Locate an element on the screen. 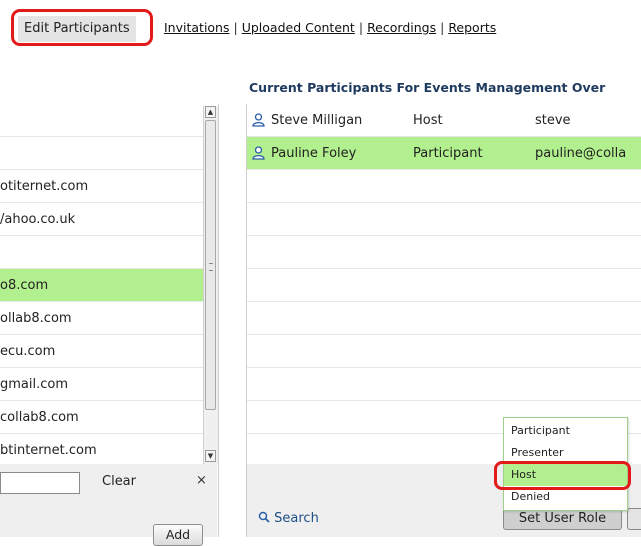  participant-name: Steve Milligan is located at coordinates (317, 120).